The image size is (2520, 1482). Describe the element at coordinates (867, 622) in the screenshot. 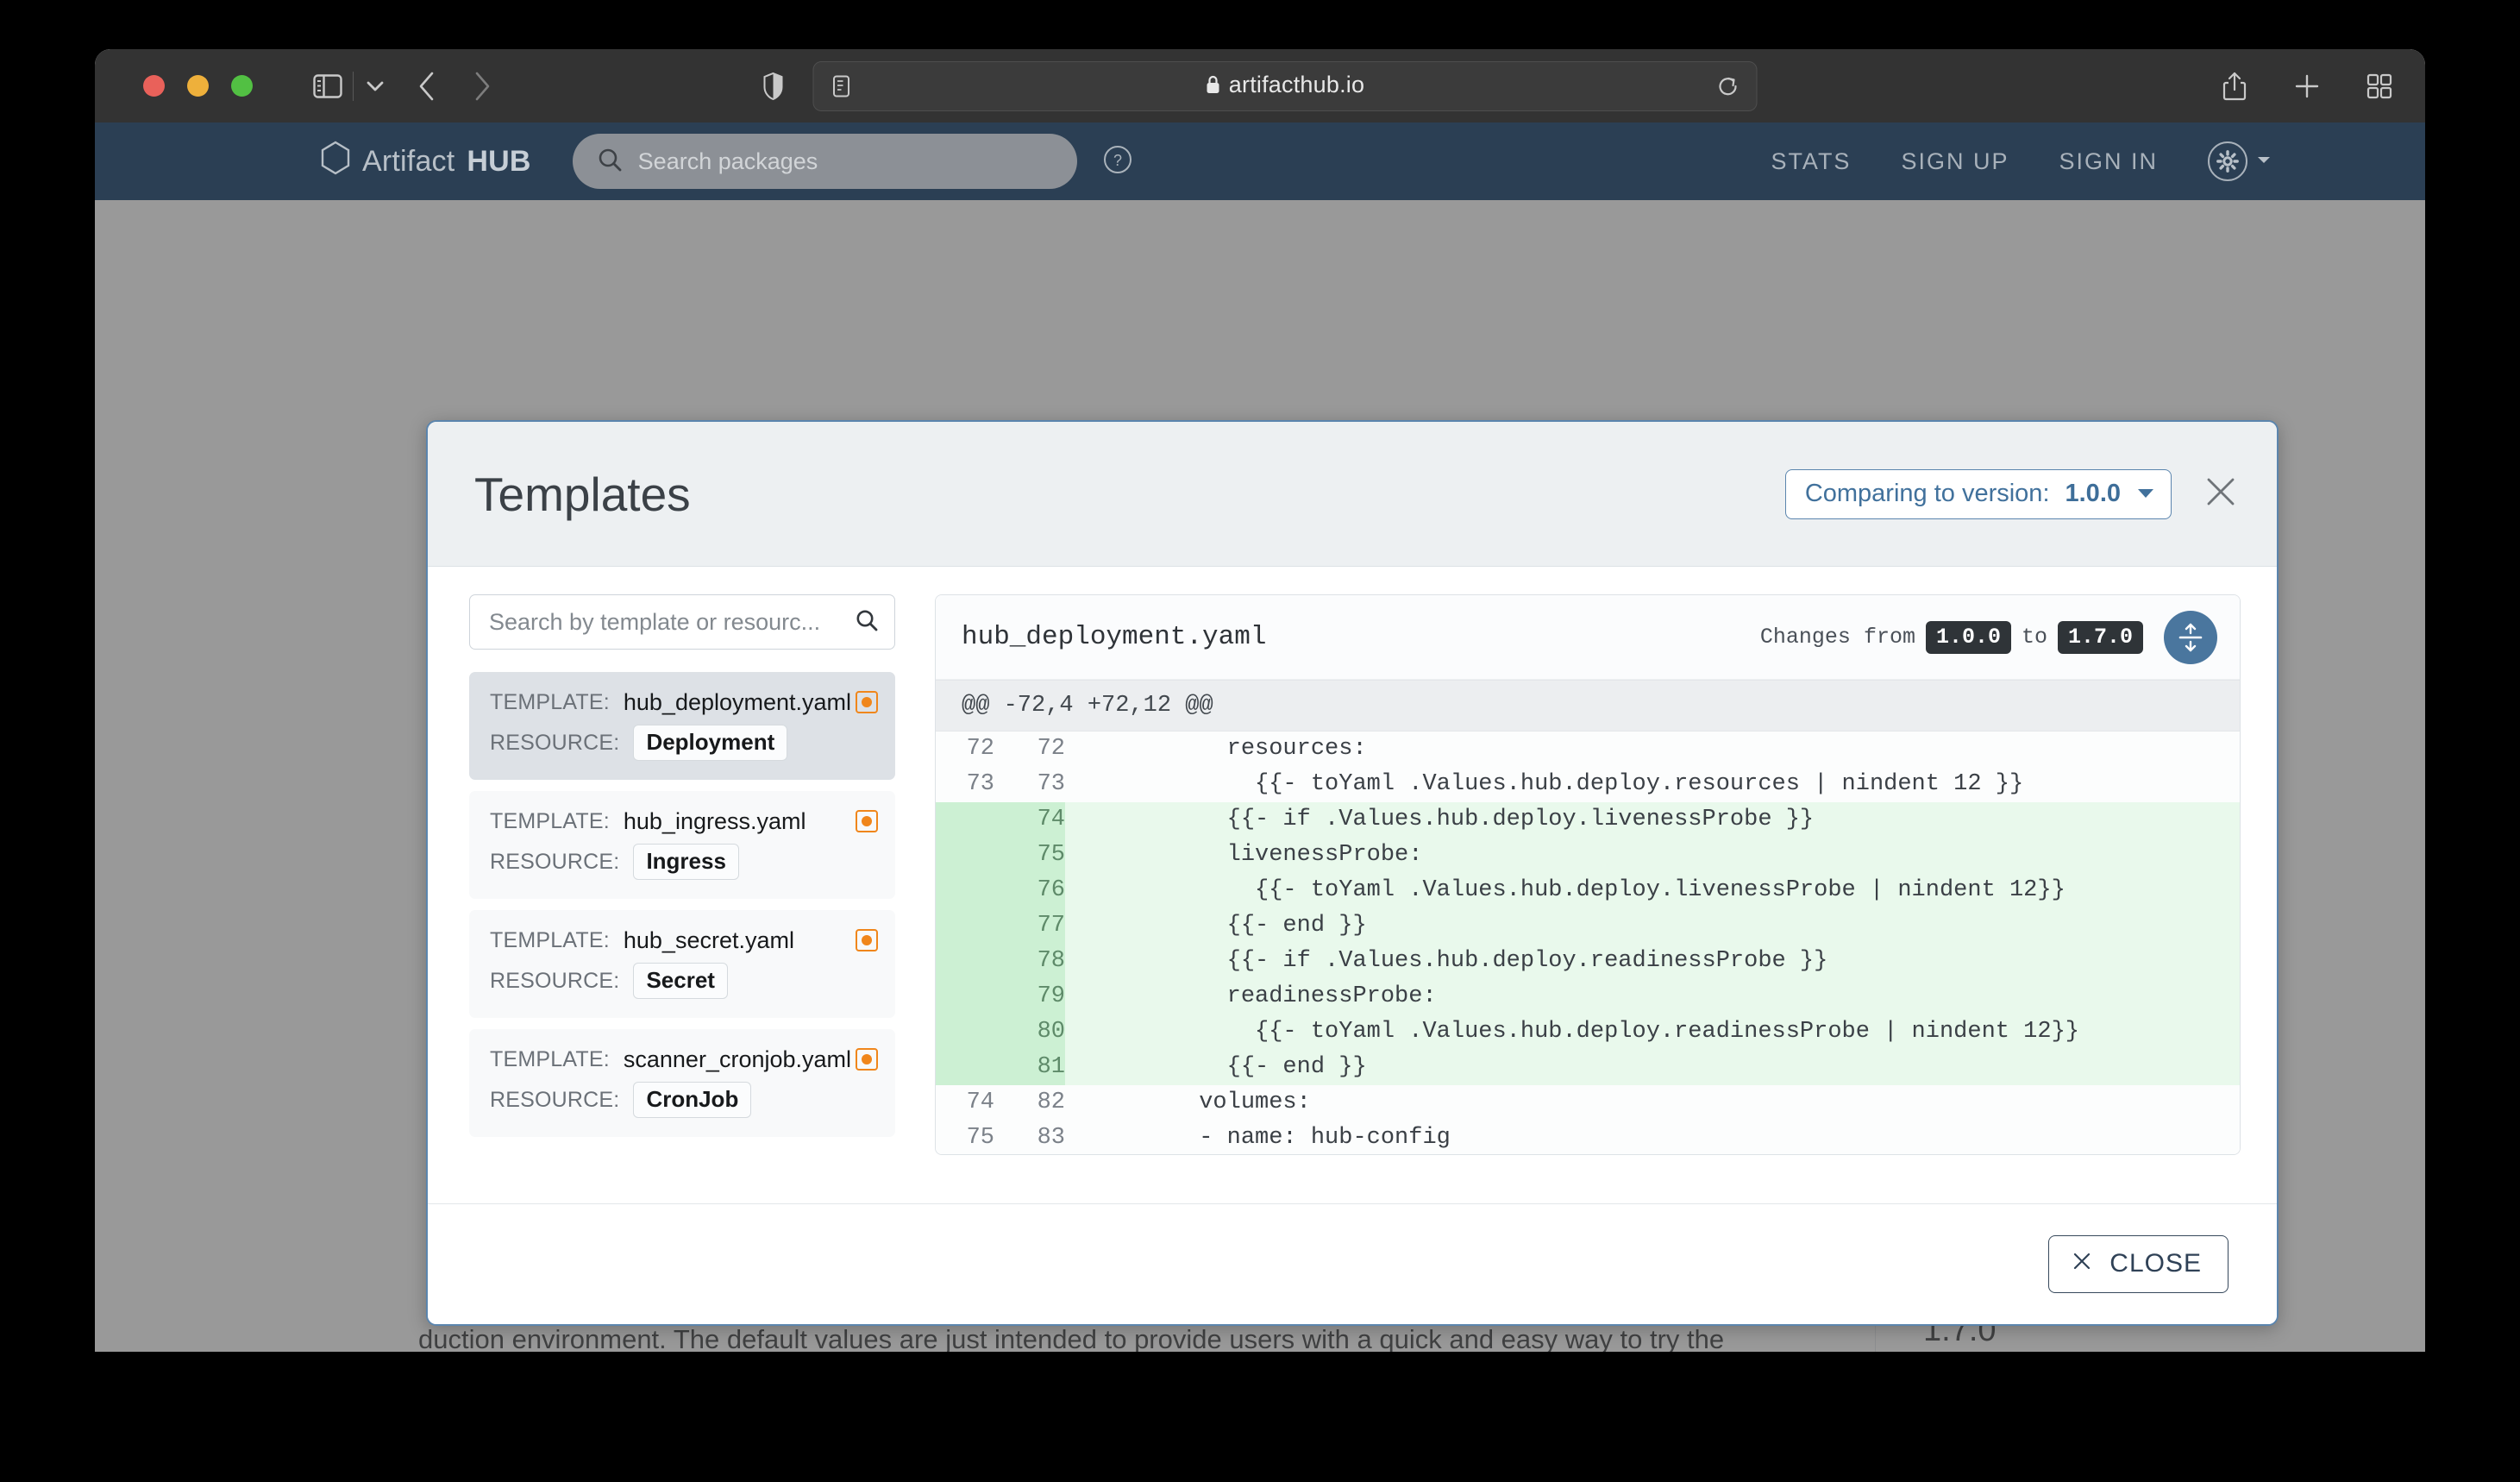

I see `search-icon` at that location.